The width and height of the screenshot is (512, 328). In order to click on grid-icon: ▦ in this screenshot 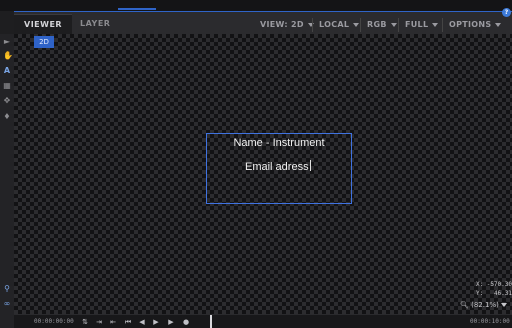, I will do `click(7, 85)`.